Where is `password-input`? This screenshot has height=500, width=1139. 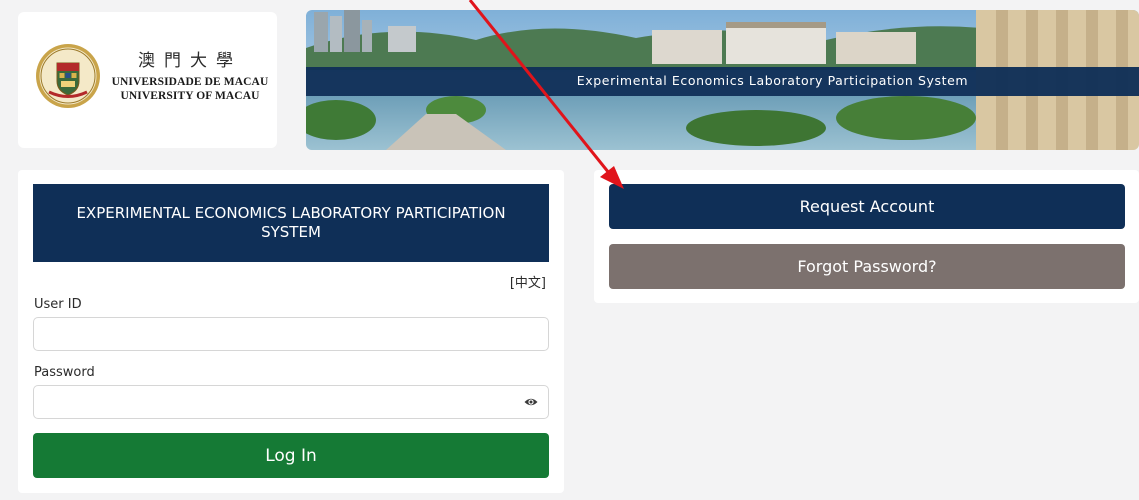
password-input is located at coordinates (291, 402).